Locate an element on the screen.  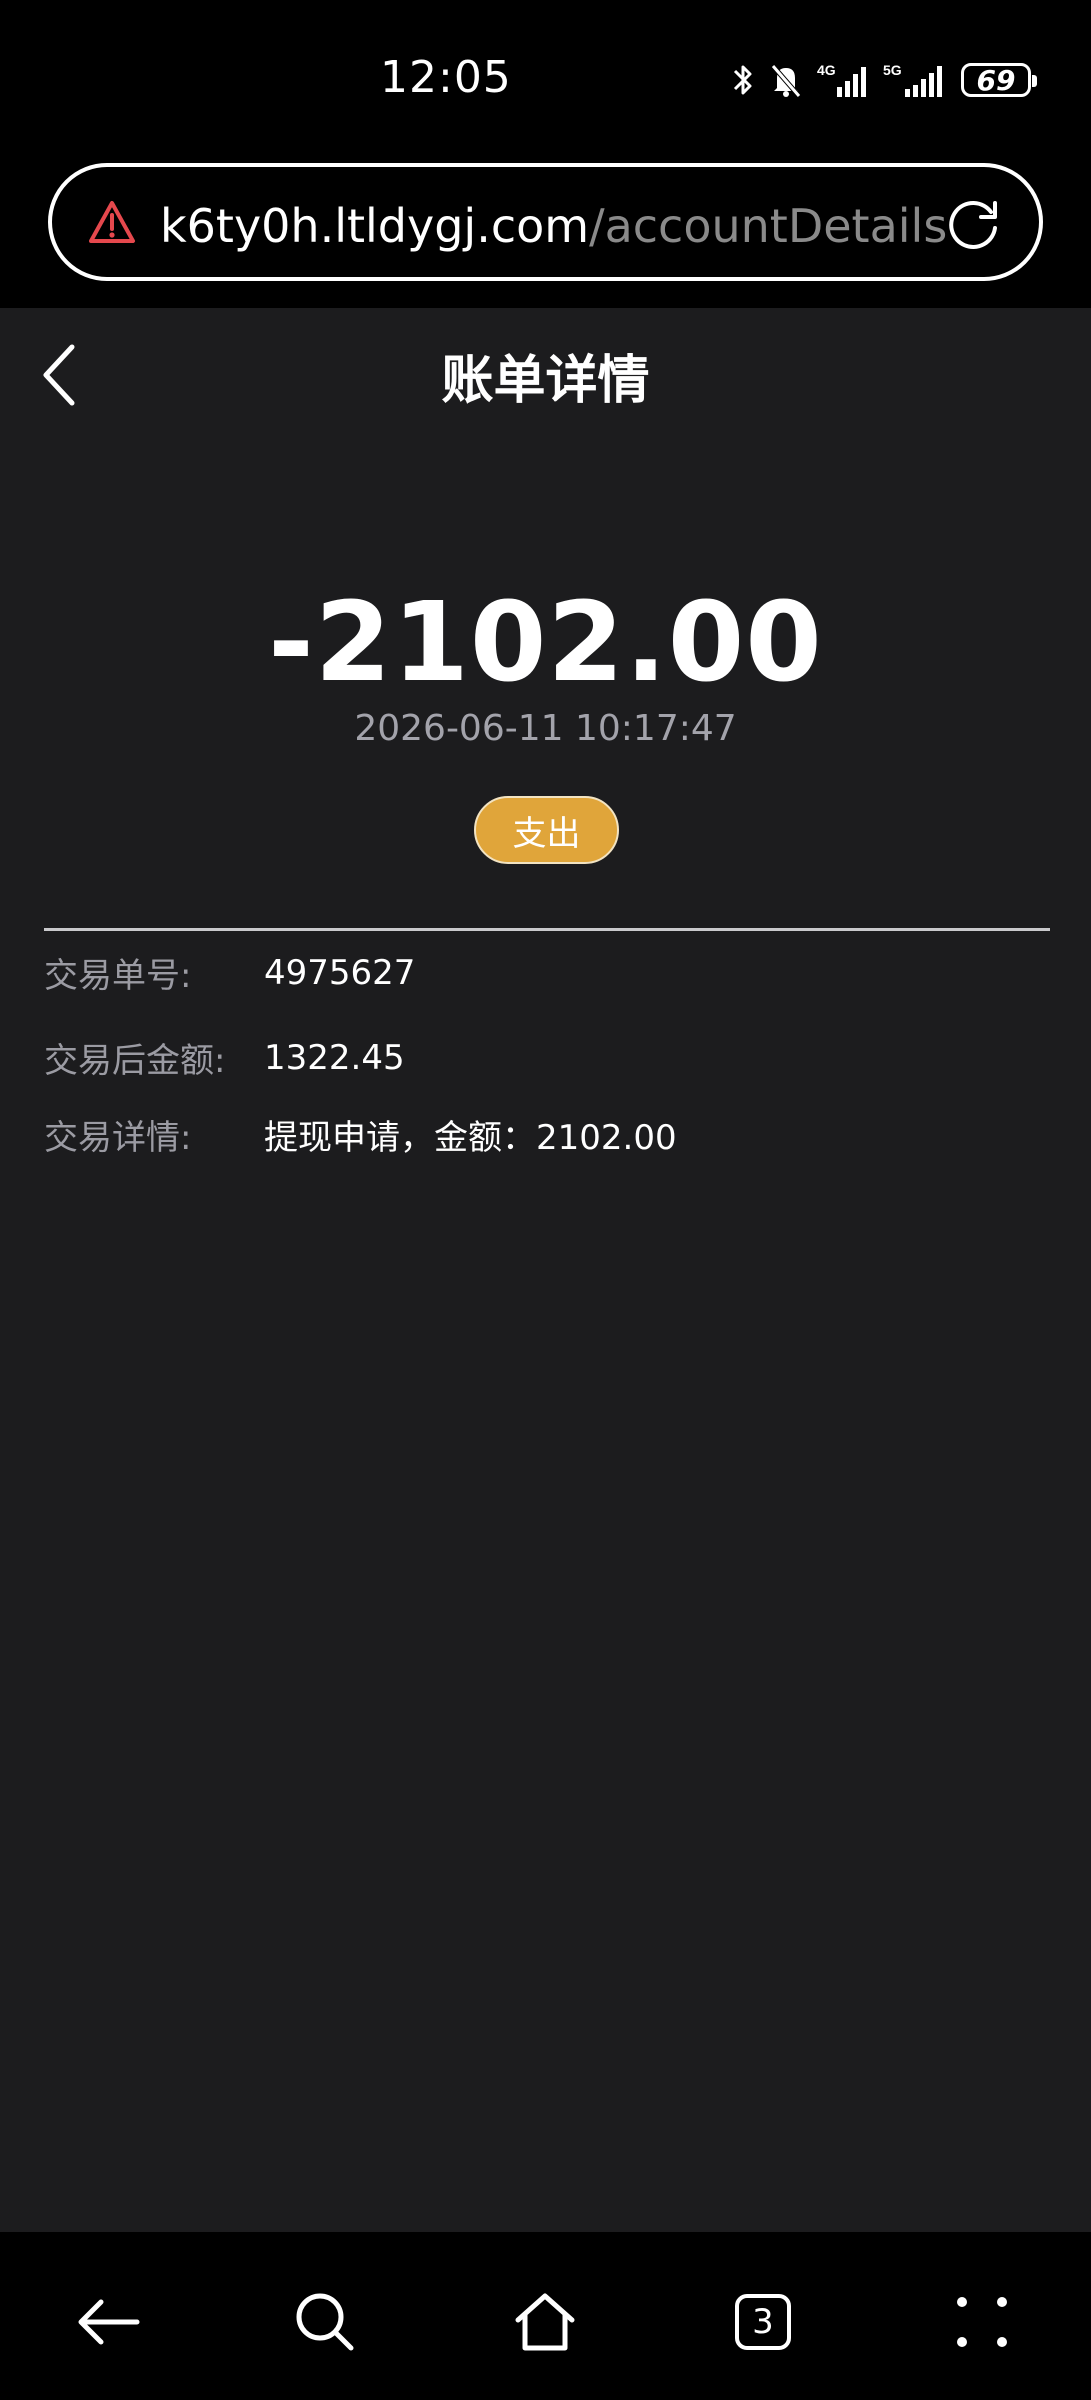
search-icon is located at coordinates (325, 2322).